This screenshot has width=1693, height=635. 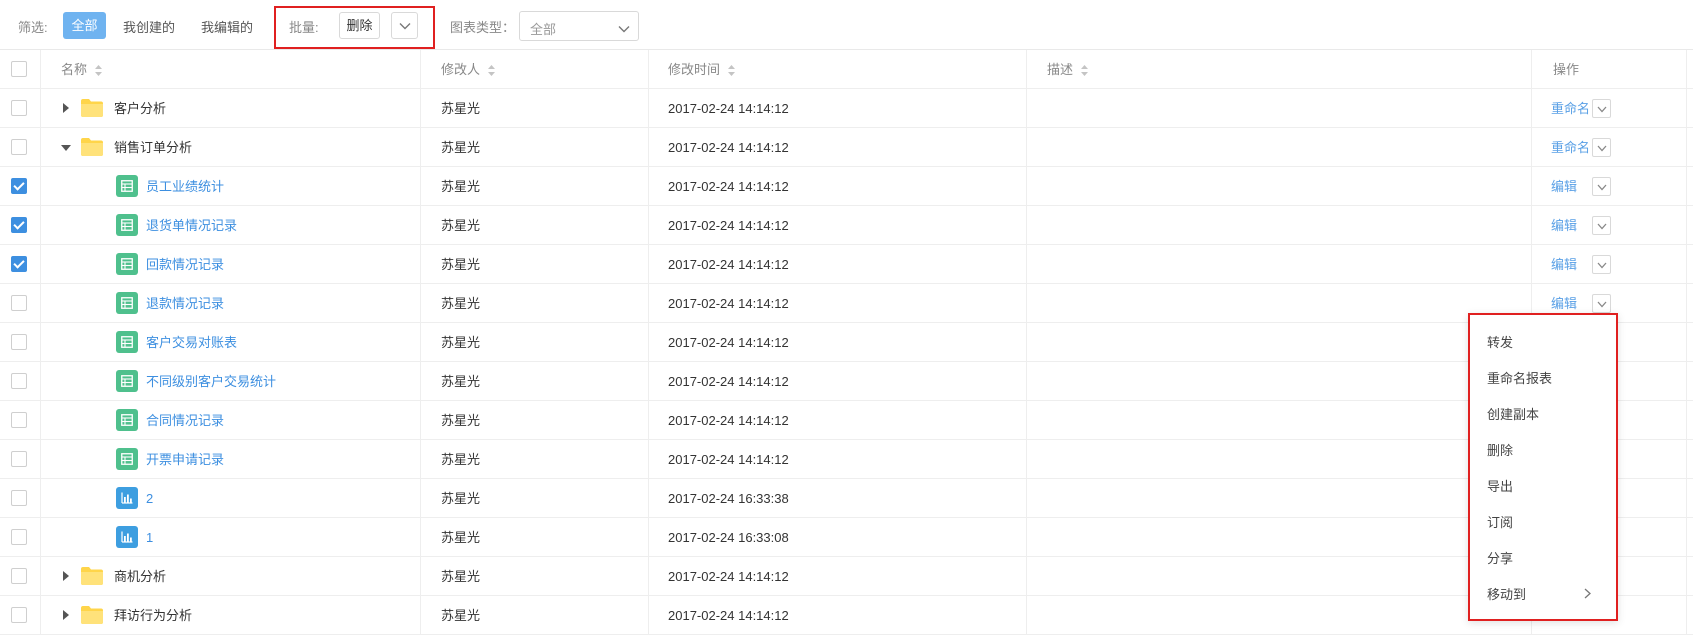 What do you see at coordinates (846, 498) in the screenshot?
I see `report-row: 2 苏星光 2017-02-24 16:33:38` at bounding box center [846, 498].